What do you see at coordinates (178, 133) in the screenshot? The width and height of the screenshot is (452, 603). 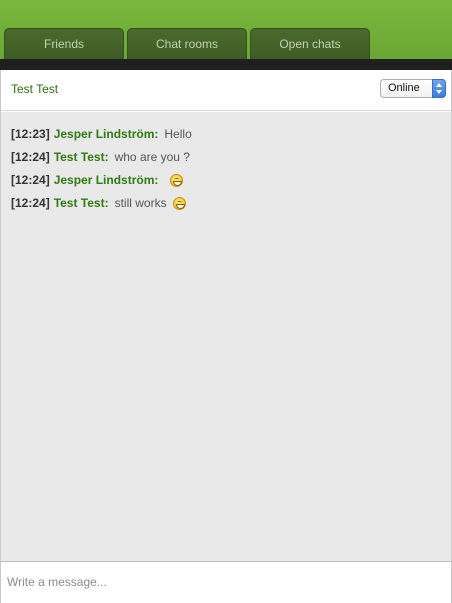 I see `message-text: Hello` at bounding box center [178, 133].